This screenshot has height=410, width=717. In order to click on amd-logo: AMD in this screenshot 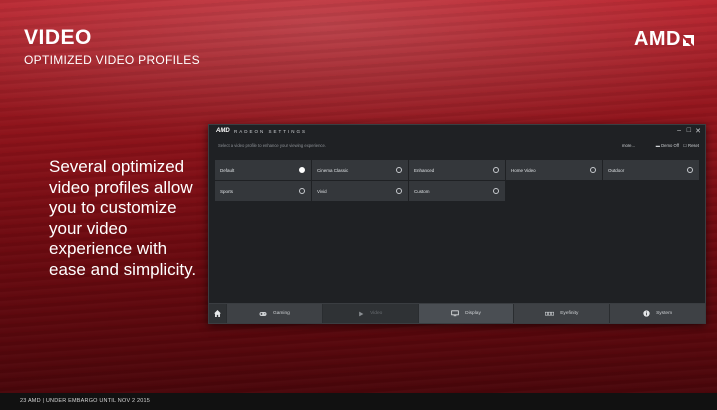, I will do `click(664, 39)`.